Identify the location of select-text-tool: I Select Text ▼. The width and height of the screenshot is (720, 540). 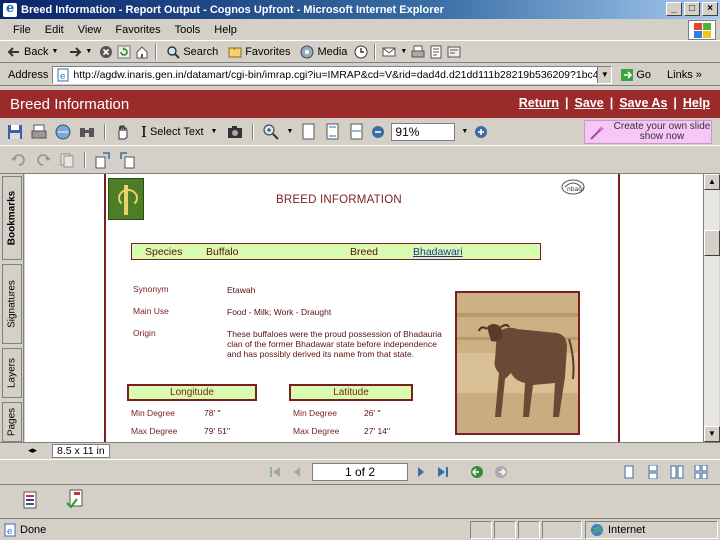
(179, 132).